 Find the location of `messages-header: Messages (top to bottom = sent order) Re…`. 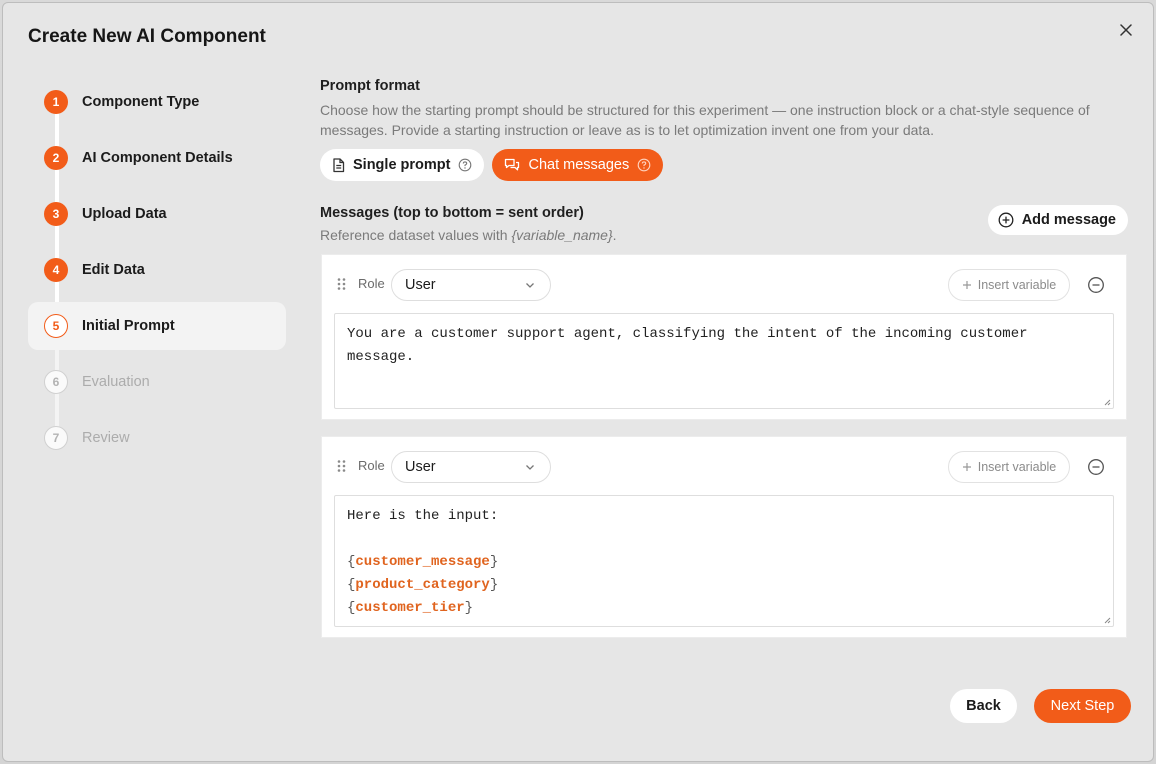

messages-header: Messages (top to bottom = sent order) Re… is located at coordinates (724, 225).